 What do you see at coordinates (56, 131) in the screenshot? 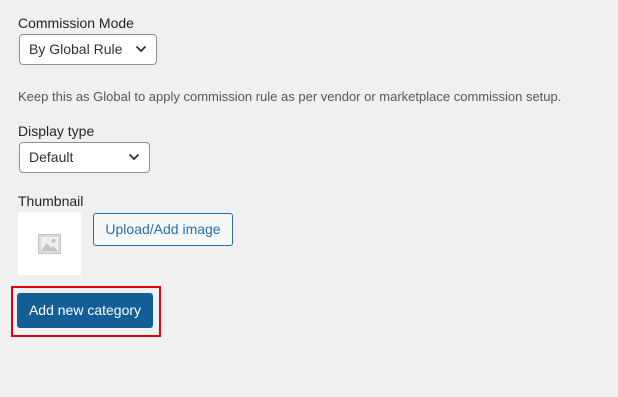
I see `display-type-label: Display type` at bounding box center [56, 131].